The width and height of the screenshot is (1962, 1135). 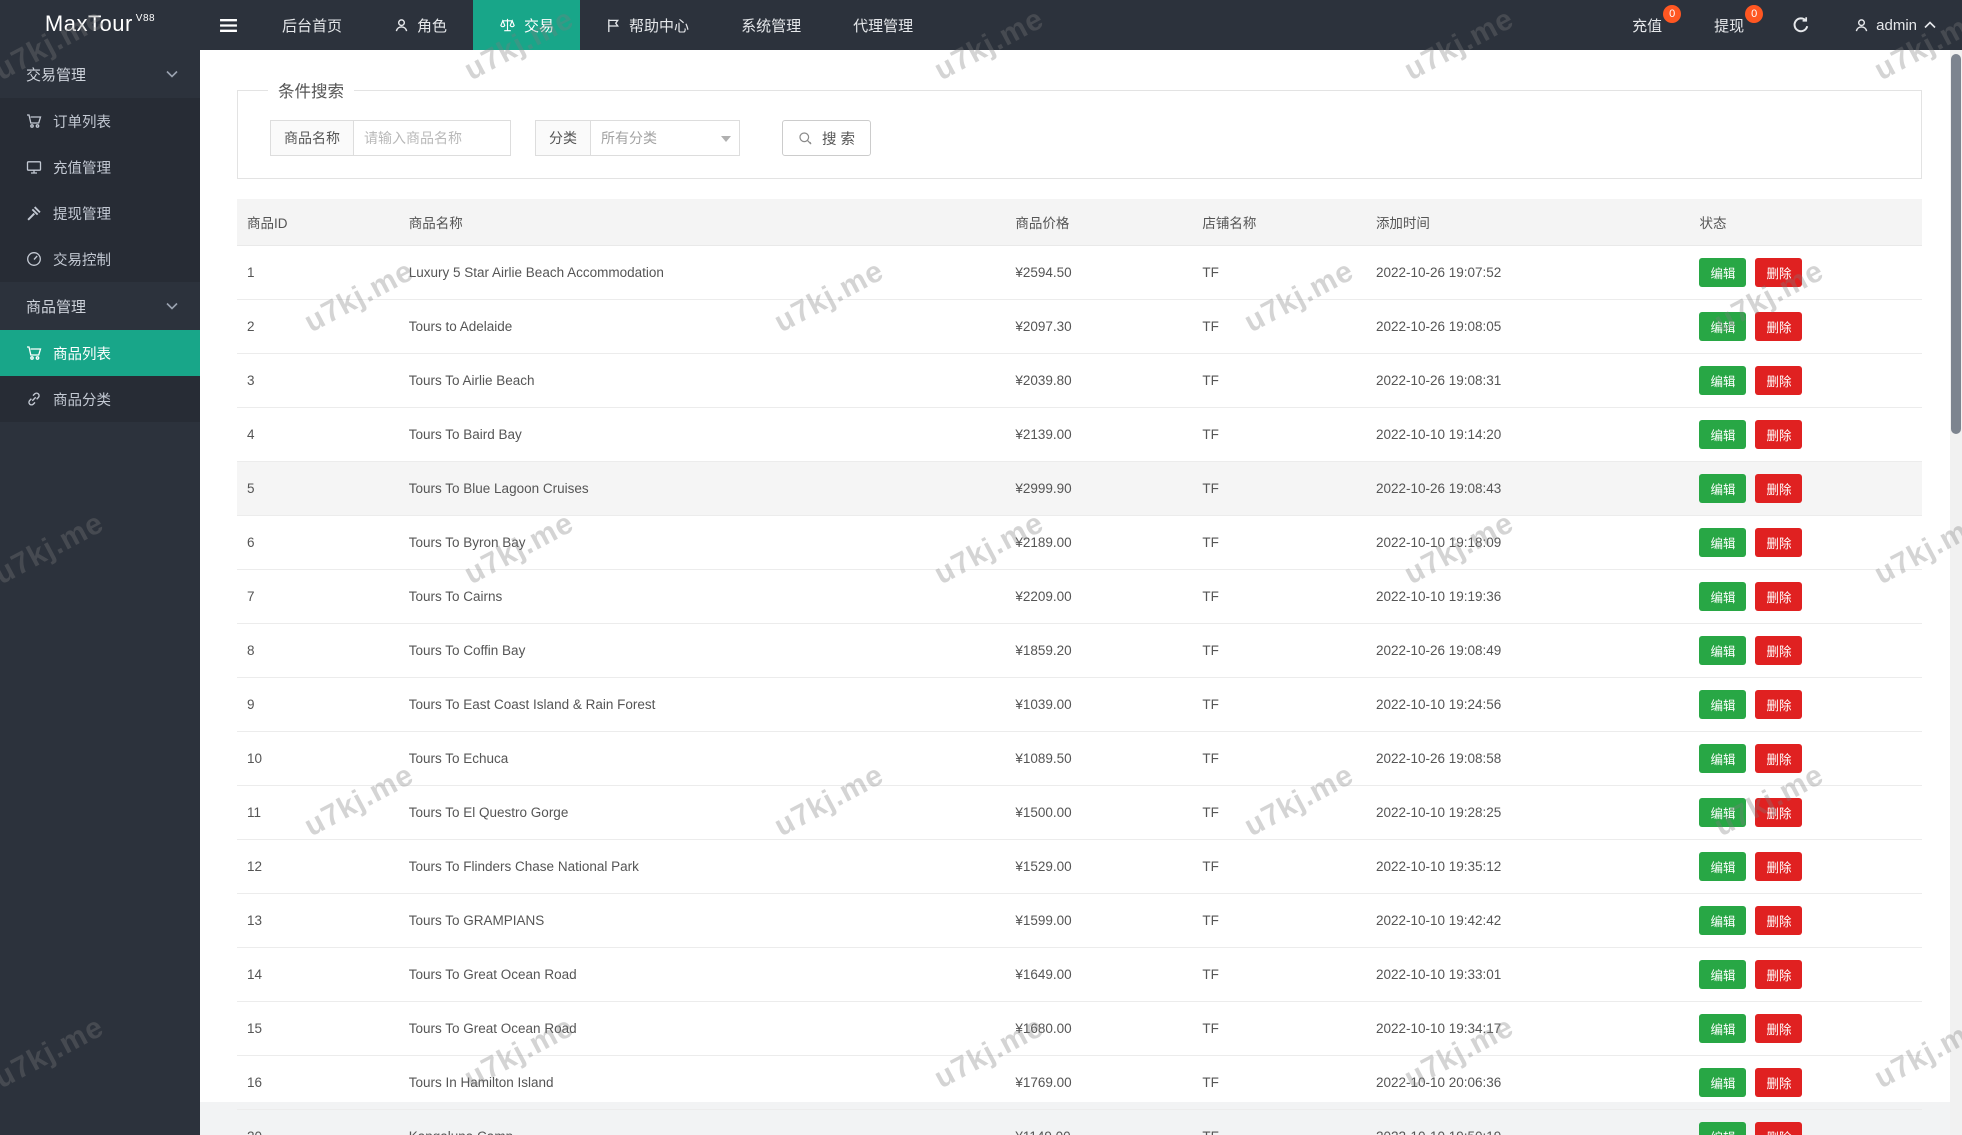 I want to click on cell-product-id: 9, so click(x=318, y=704).